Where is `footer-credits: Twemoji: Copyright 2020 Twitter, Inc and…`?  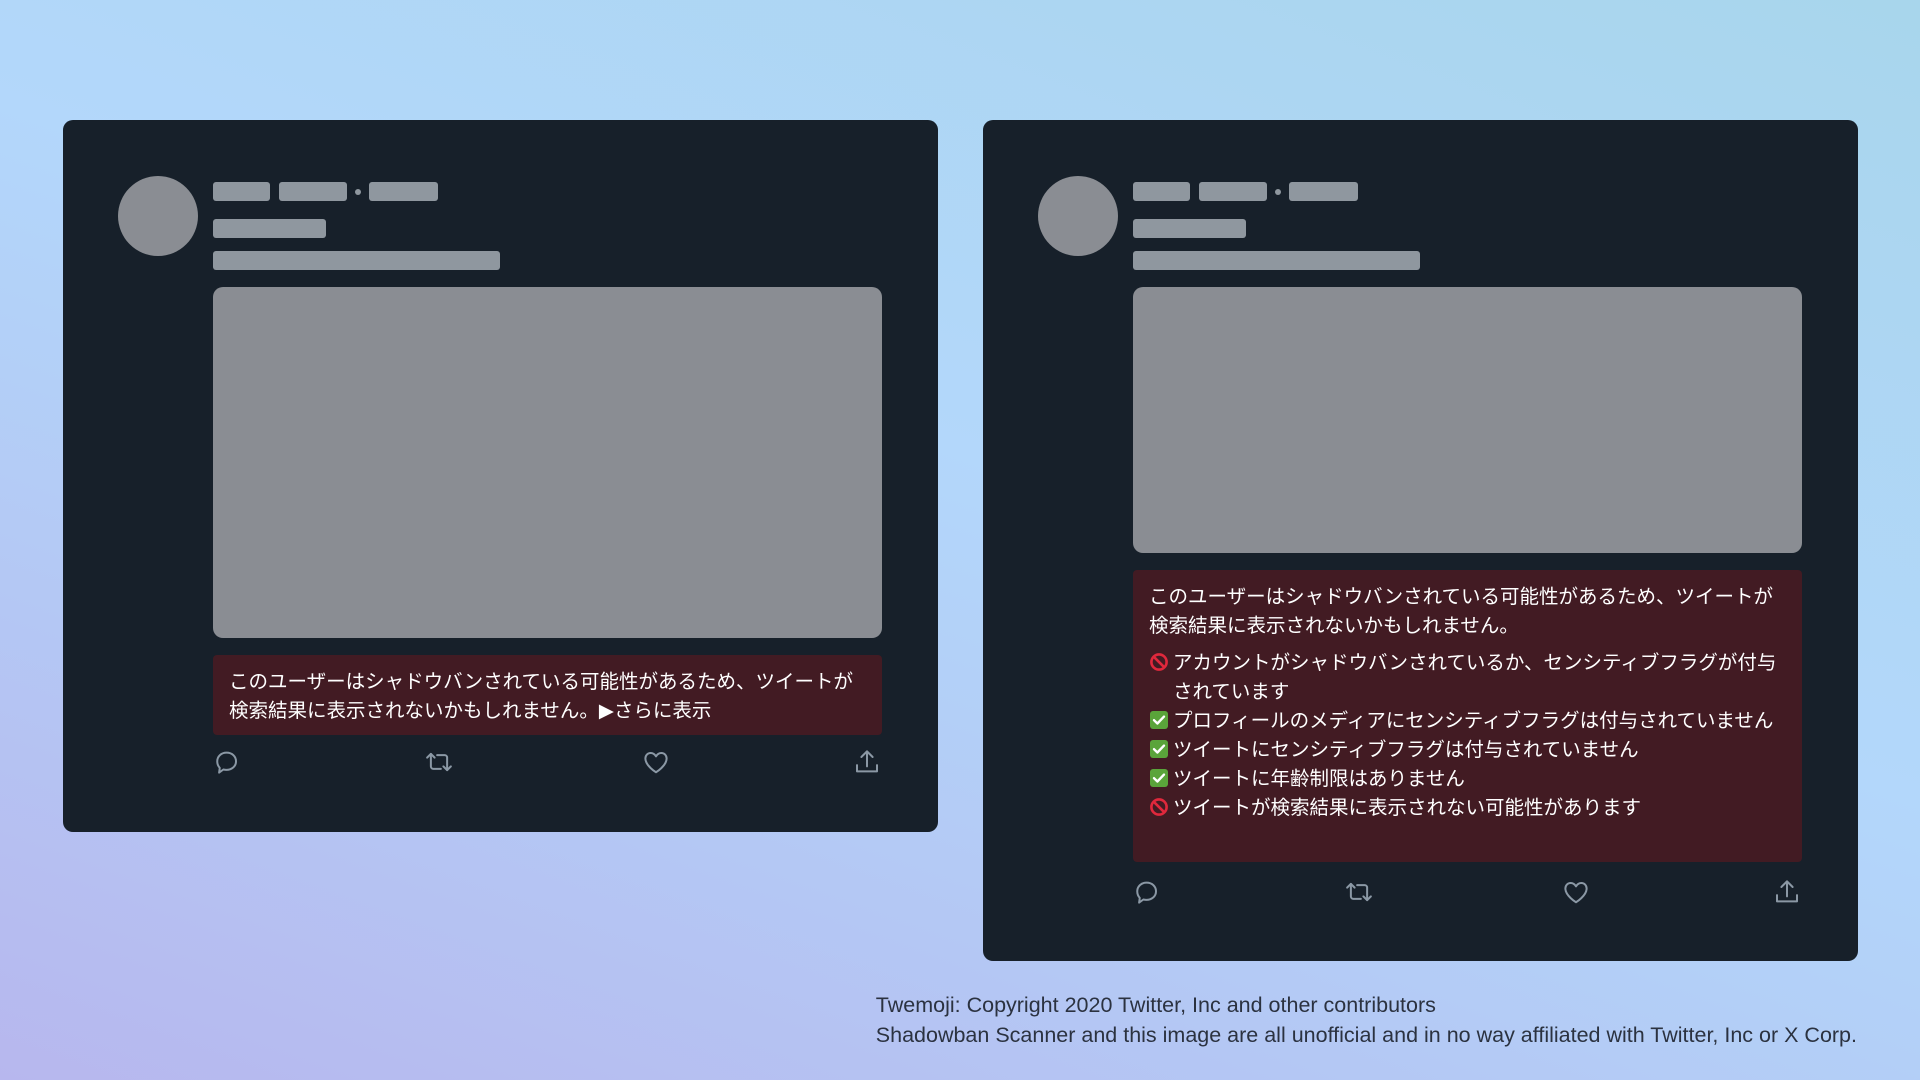 footer-credits: Twemoji: Copyright 2020 Twitter, Inc and… is located at coordinates (1366, 1020).